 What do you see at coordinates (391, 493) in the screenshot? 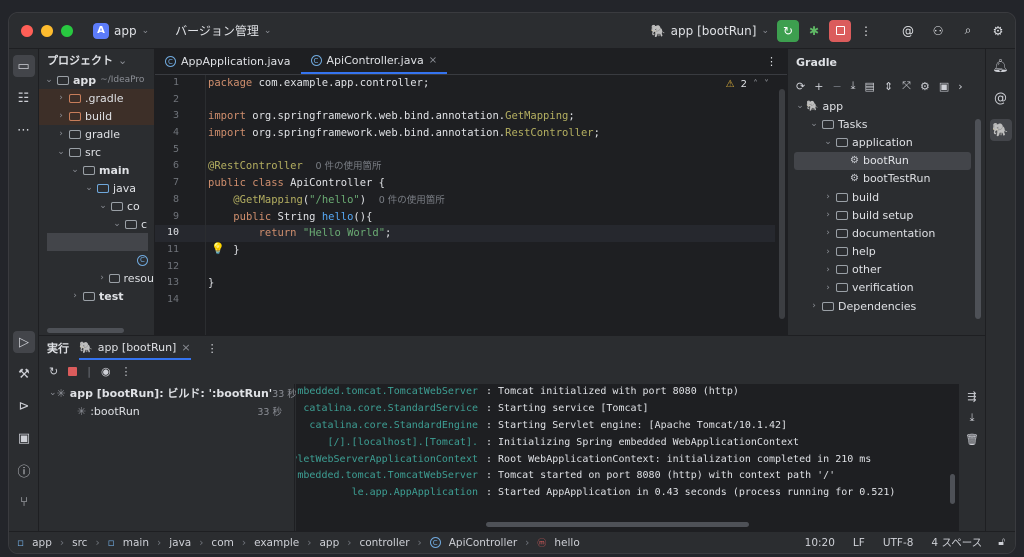
I see `log-source: le.app.AppApplication` at bounding box center [391, 493].